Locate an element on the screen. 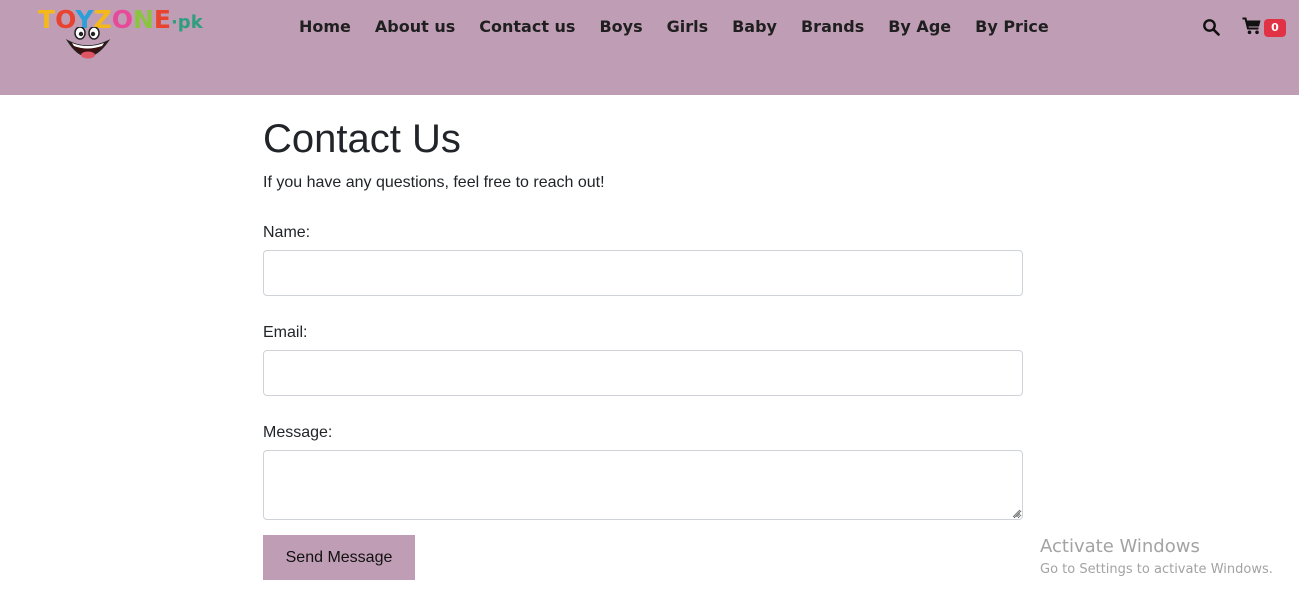  nav-home: Home is located at coordinates (325, 27).